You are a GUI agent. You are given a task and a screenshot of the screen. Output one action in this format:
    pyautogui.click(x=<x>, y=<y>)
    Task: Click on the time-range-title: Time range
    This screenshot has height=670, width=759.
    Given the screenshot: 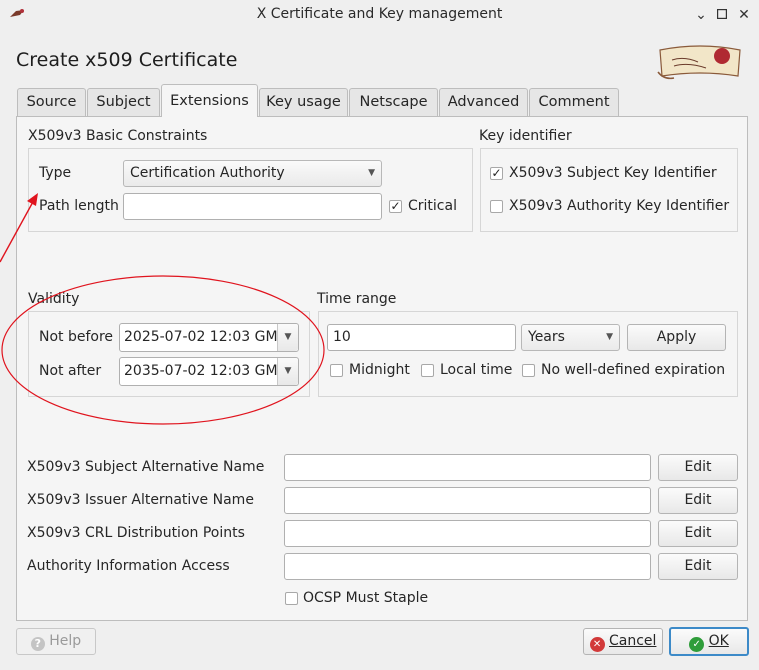 What is the action you would take?
    pyautogui.click(x=357, y=299)
    